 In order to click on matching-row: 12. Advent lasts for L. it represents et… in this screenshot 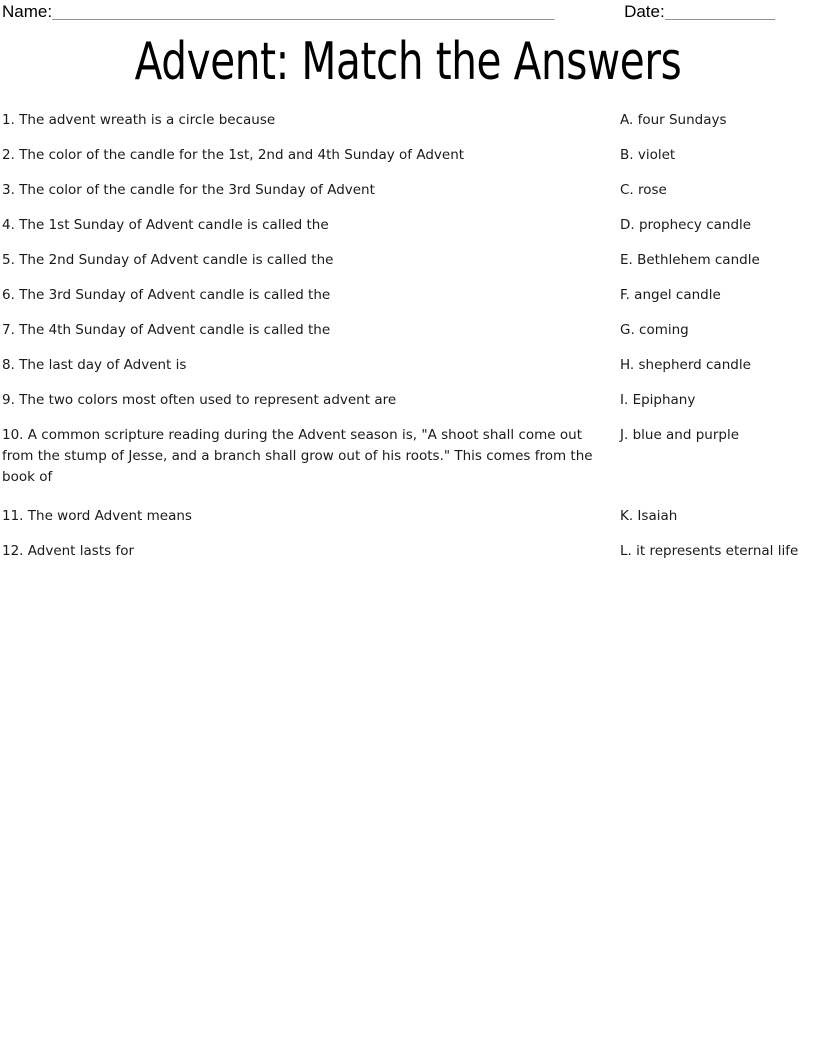, I will do `click(408, 558)`.